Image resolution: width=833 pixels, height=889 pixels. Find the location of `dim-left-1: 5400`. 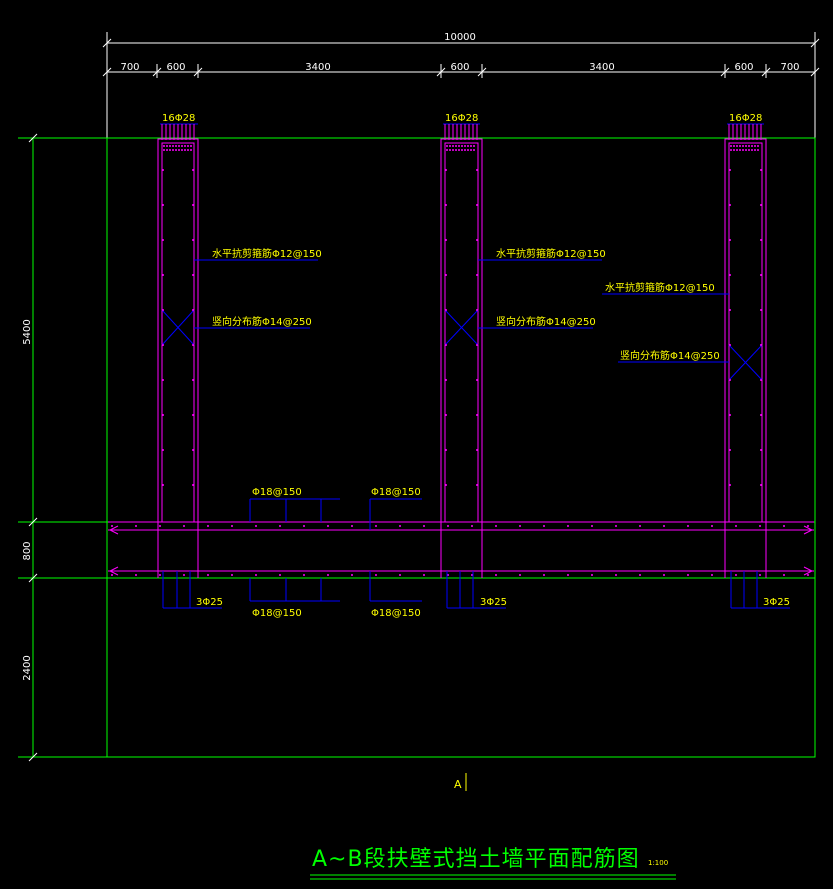

dim-left-1: 5400 is located at coordinates (27, 331).